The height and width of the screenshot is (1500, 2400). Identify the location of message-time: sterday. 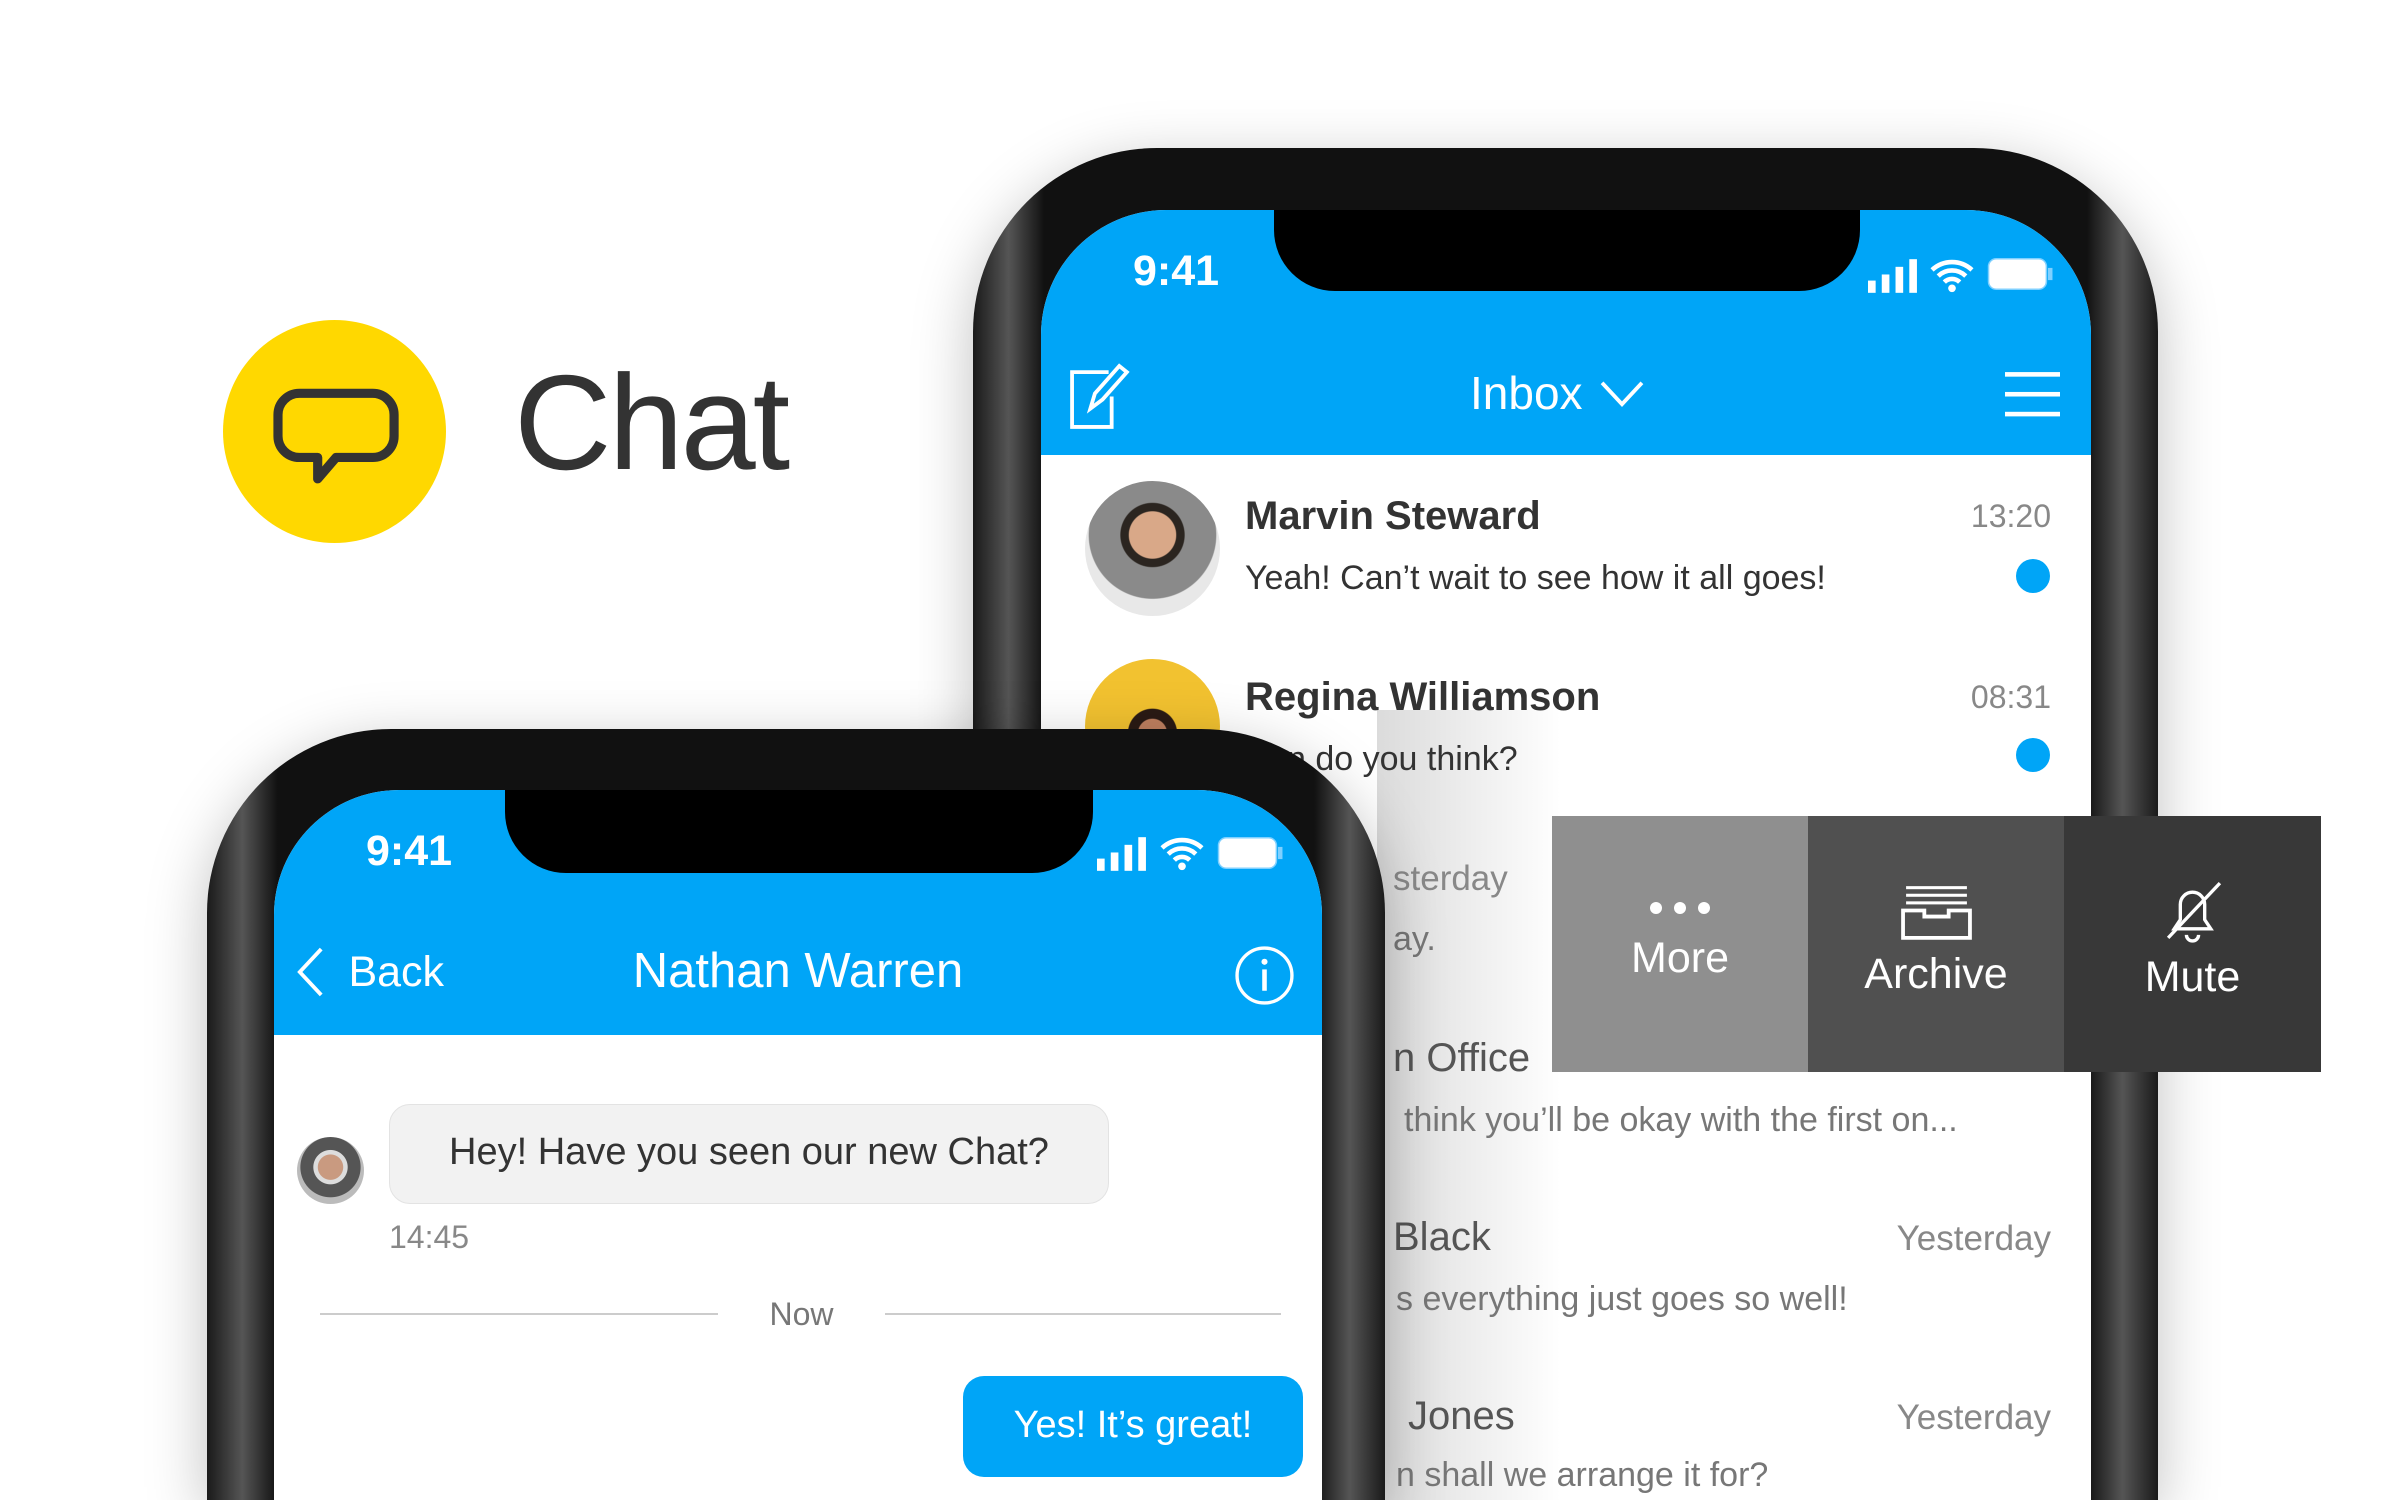
(1450, 878).